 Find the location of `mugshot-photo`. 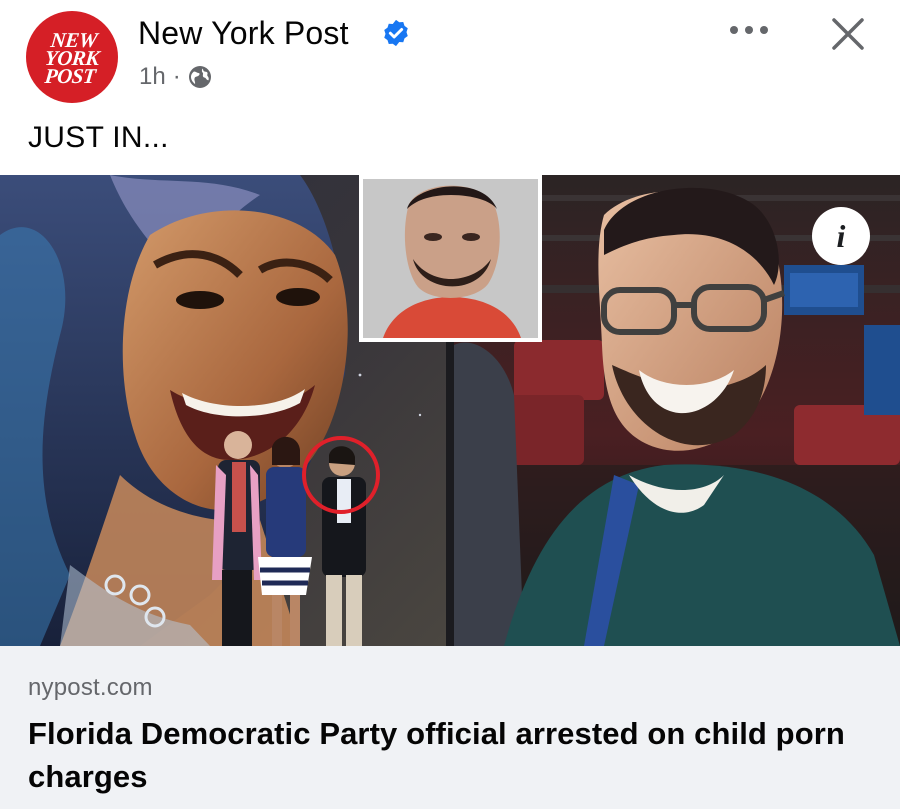

mugshot-photo is located at coordinates (450, 258).